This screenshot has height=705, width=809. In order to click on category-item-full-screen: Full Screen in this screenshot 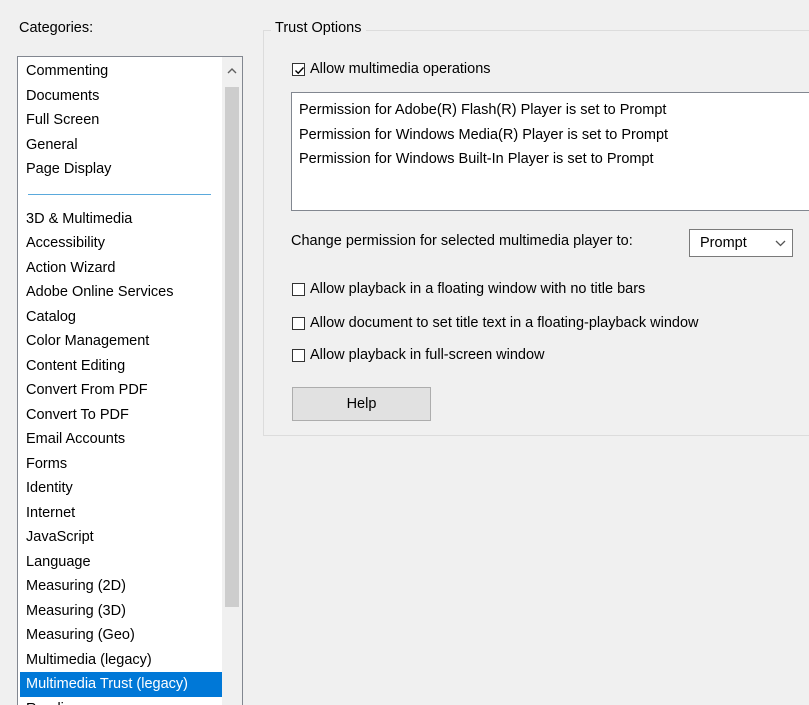, I will do `click(121, 120)`.